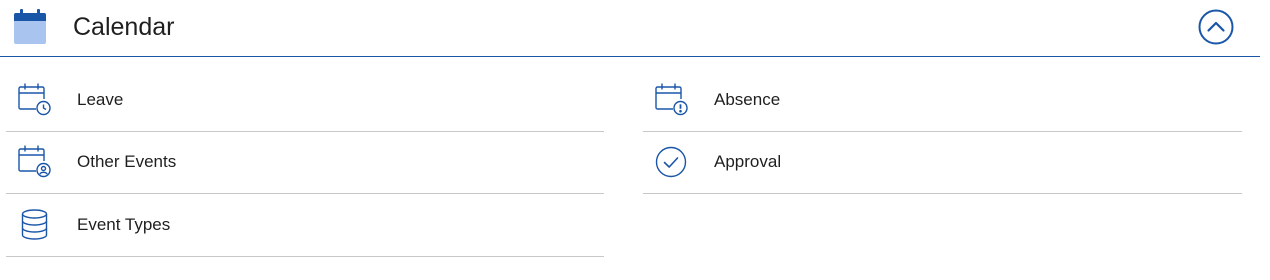  What do you see at coordinates (127, 161) in the screenshot?
I see `menu-item-label: Other Events` at bounding box center [127, 161].